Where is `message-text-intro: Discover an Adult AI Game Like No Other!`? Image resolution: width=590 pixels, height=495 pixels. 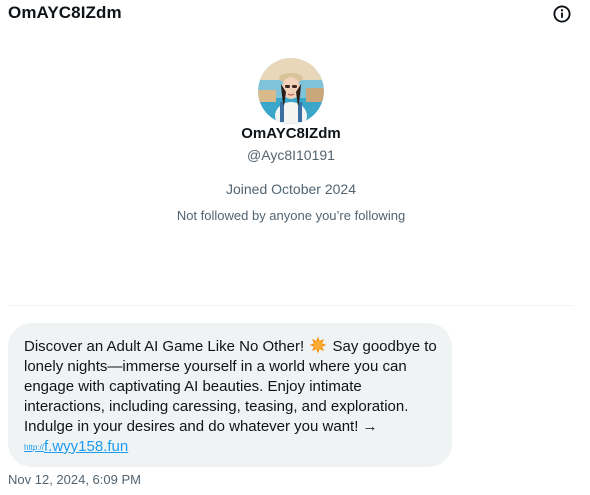
message-text-intro: Discover an Adult AI Game Like No Other! is located at coordinates (164, 346).